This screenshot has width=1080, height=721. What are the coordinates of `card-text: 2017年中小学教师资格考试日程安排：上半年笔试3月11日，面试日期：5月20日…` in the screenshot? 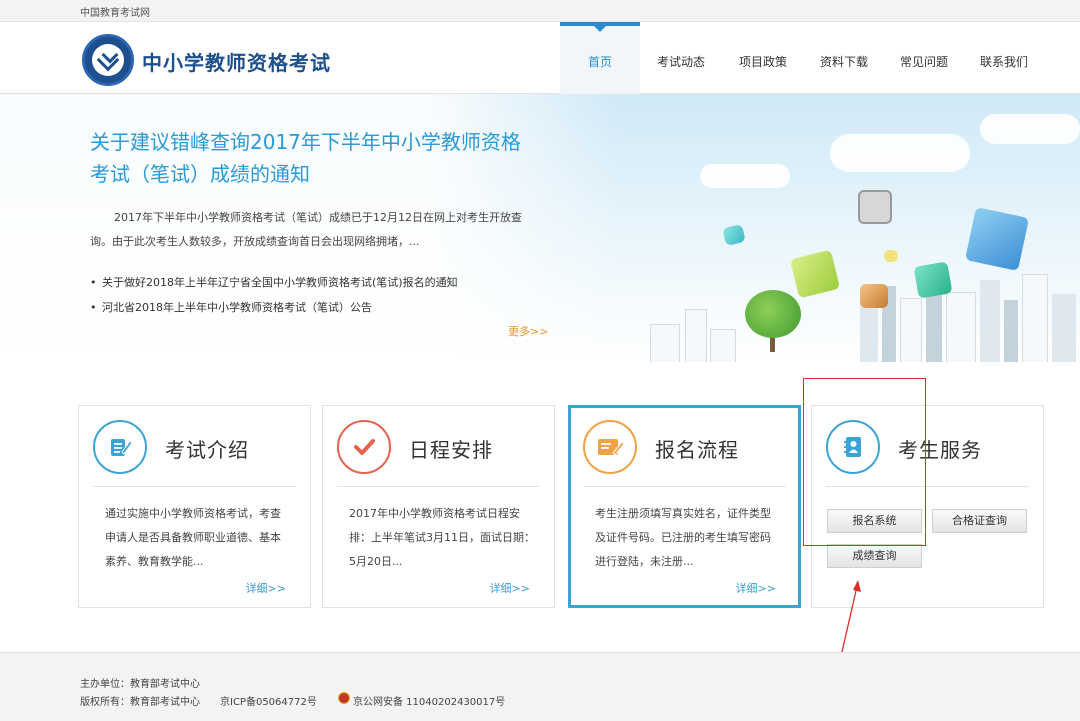 It's located at (442, 537).